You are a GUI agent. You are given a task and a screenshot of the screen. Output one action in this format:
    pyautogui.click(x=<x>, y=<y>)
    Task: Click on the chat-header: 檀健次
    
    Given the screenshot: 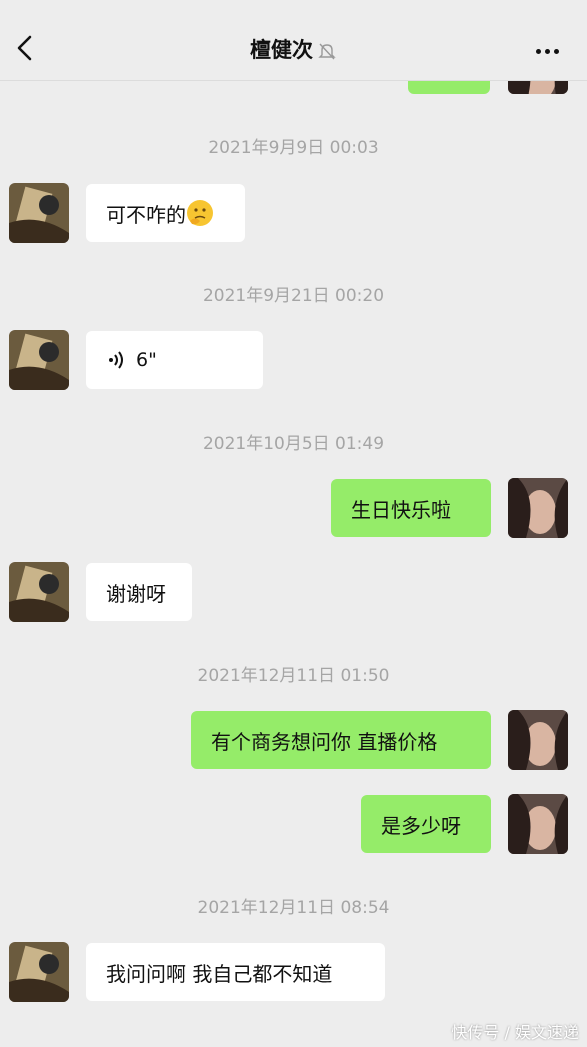 What is the action you would take?
    pyautogui.click(x=293, y=40)
    